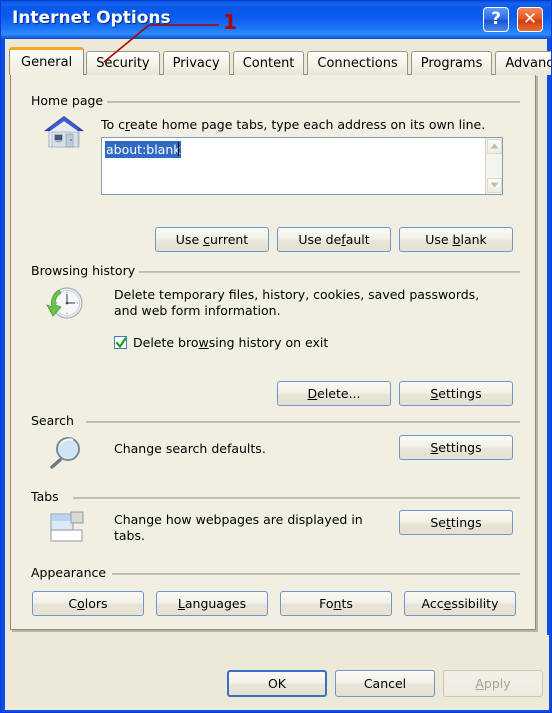  Describe the element at coordinates (212, 239) in the screenshot. I see `use-current-button: Use current` at that location.